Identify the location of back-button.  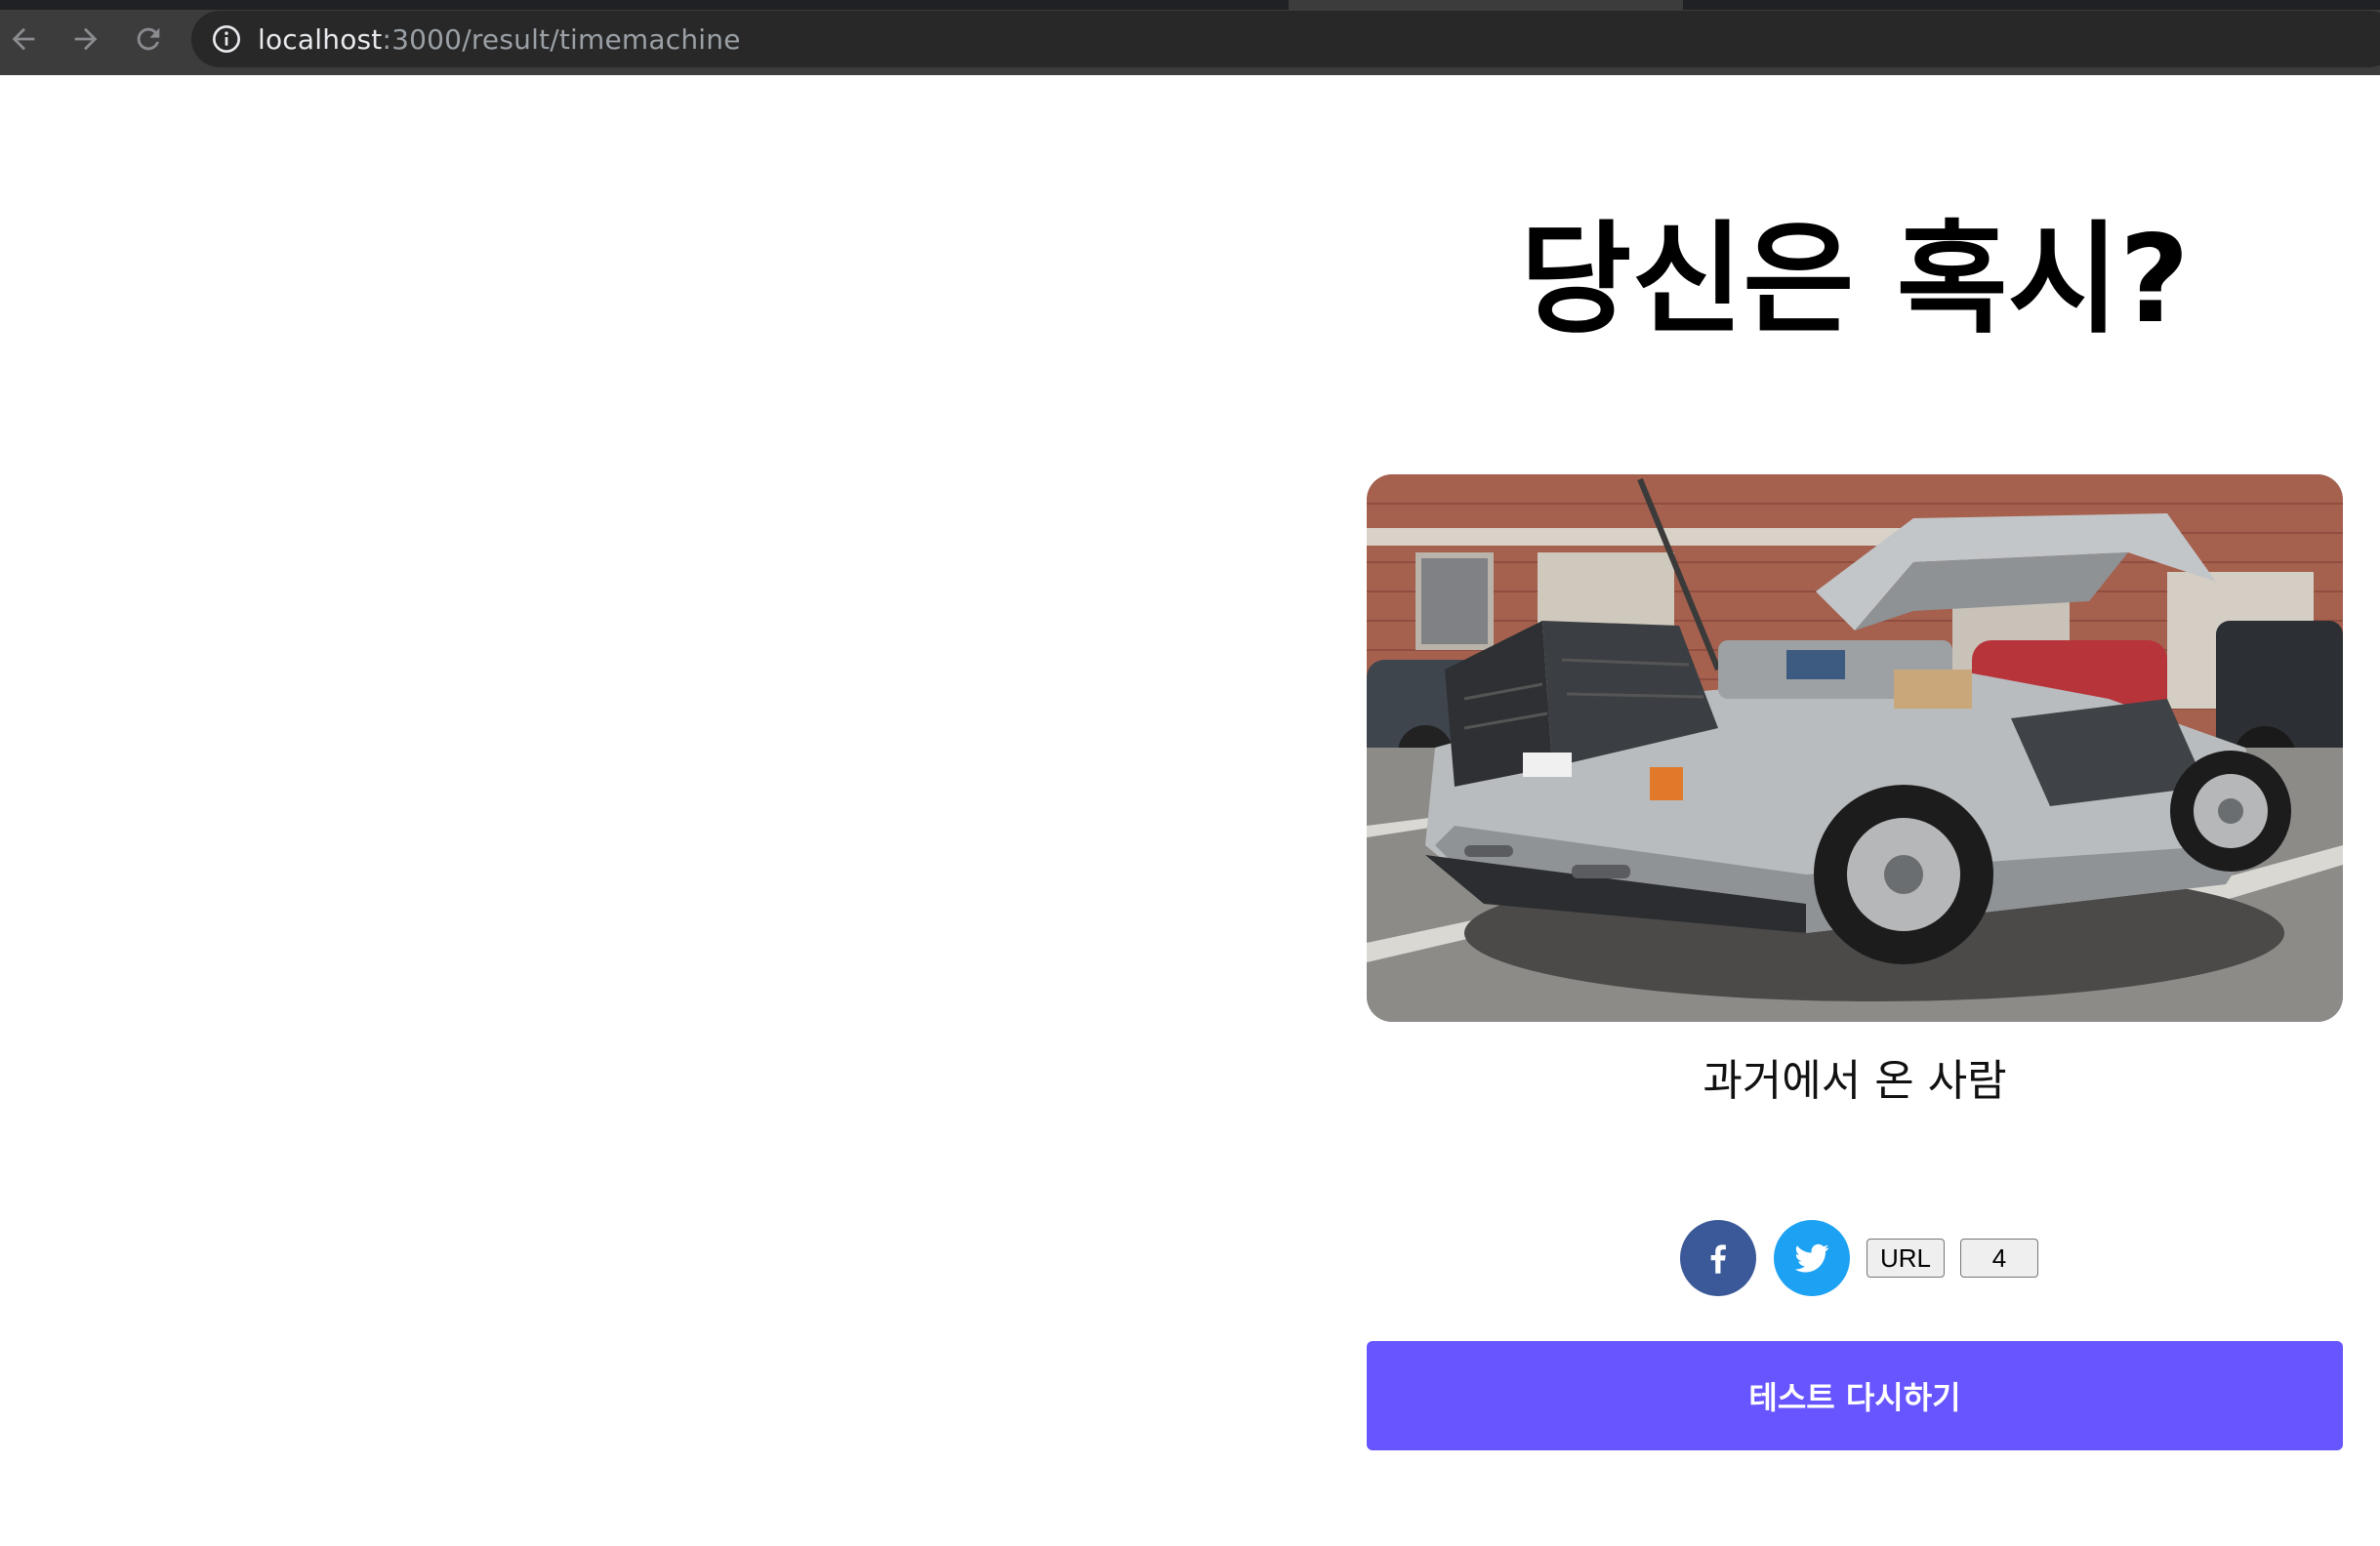
(23, 39).